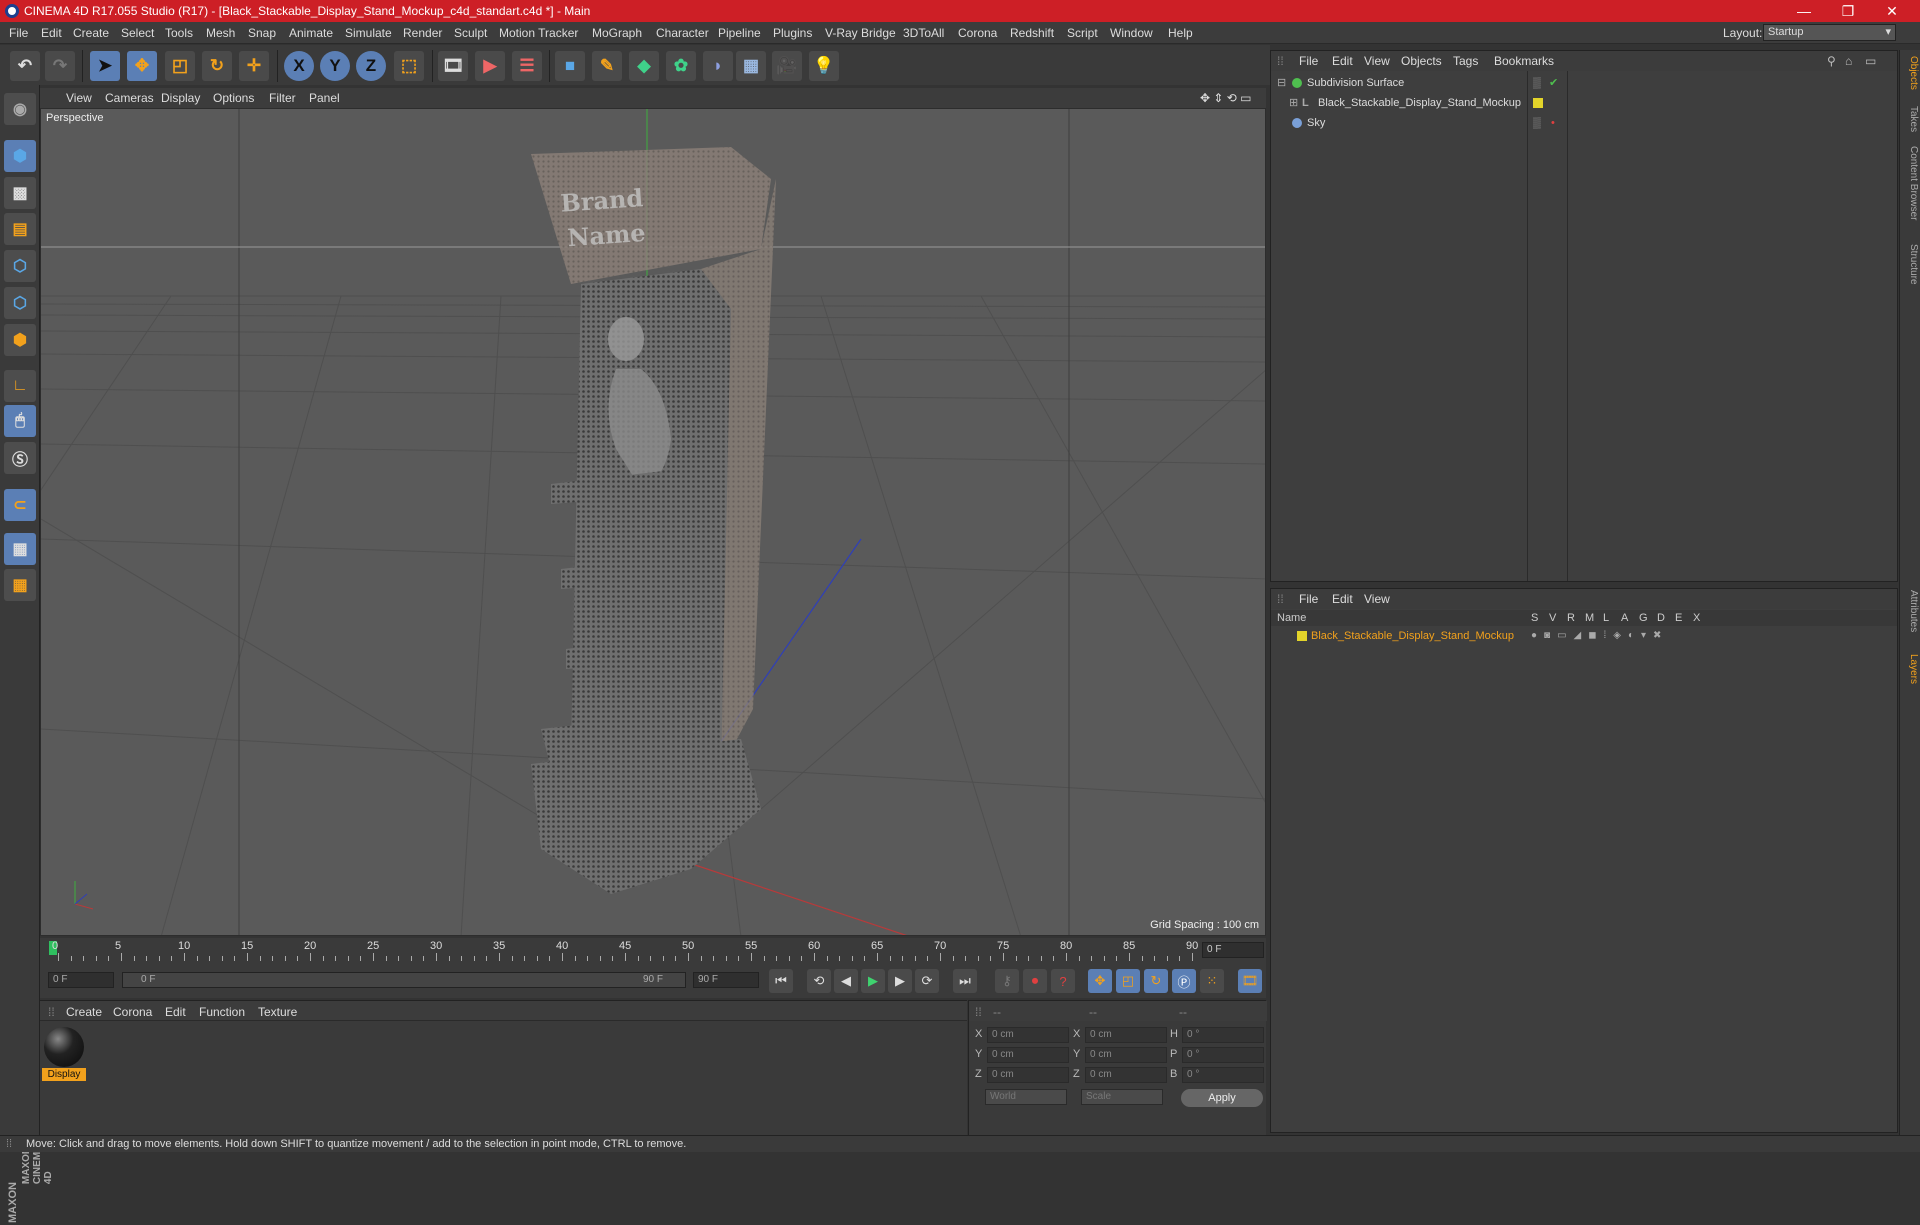 Image resolution: width=1920 pixels, height=1225 pixels. I want to click on mat-menu-texture: Texture, so click(277, 1012).